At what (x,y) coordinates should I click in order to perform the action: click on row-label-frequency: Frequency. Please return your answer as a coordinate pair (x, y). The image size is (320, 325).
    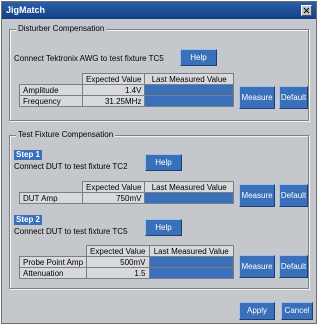
    Looking at the image, I should click on (51, 101).